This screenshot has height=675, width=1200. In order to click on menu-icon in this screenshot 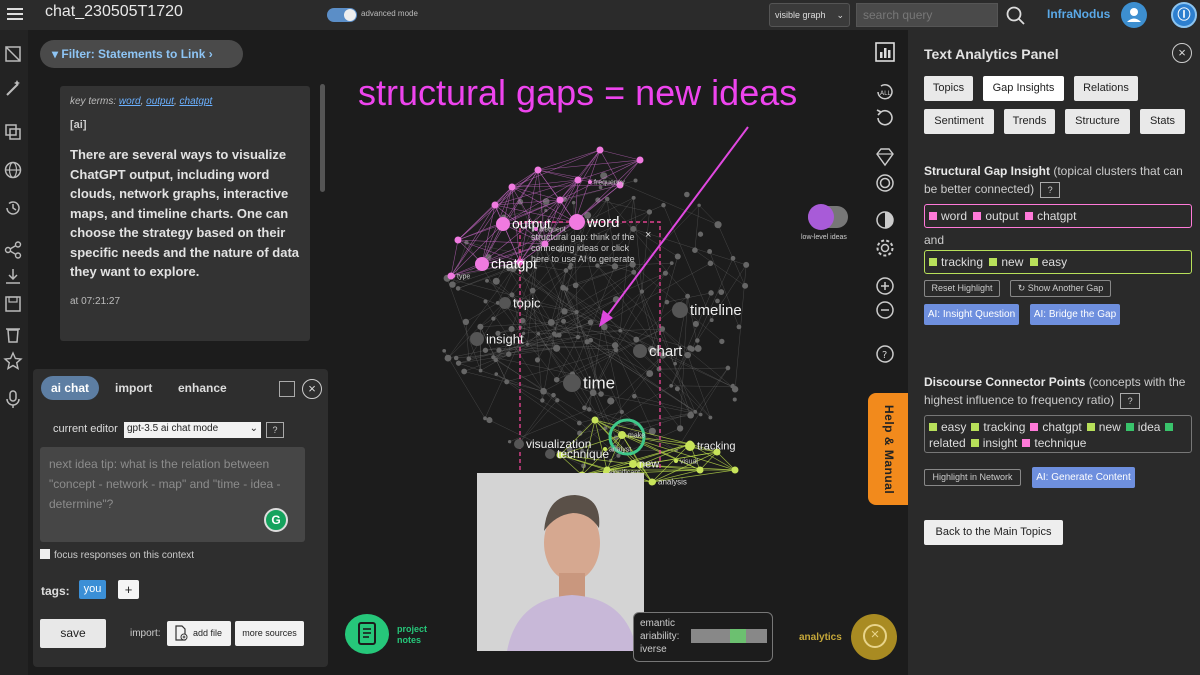, I will do `click(15, 14)`.